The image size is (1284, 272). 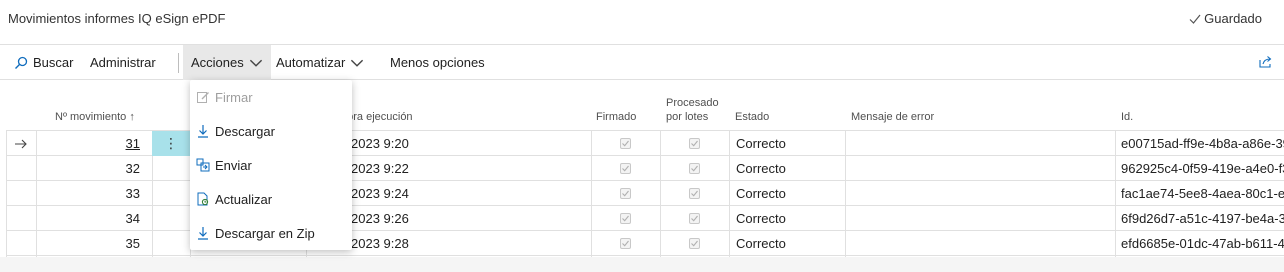 I want to click on arrow-right-icon, so click(x=21, y=143).